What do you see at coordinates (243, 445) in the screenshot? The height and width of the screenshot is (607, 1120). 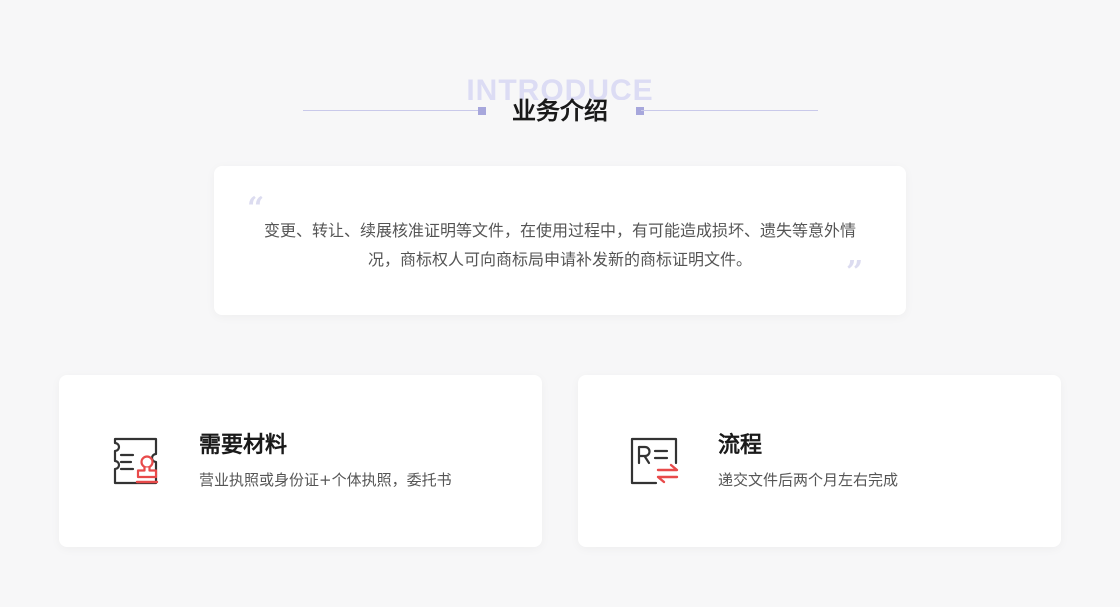 I see `materials-title: 需要材料` at bounding box center [243, 445].